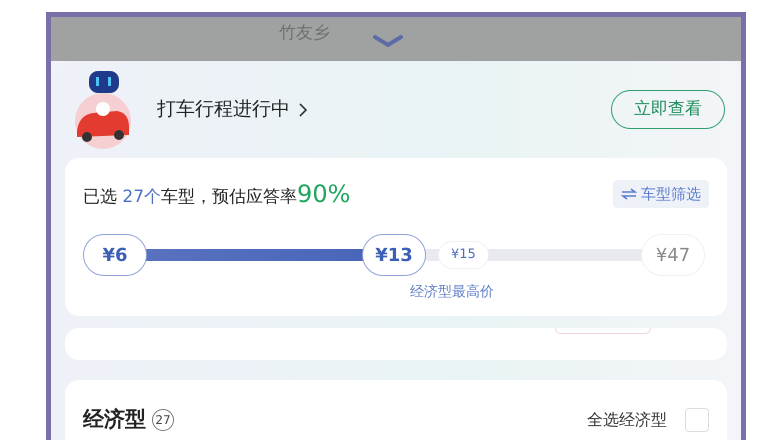 Image resolution: width=782 pixels, height=440 pixels. I want to click on min-price-handle: ¥6, so click(115, 255).